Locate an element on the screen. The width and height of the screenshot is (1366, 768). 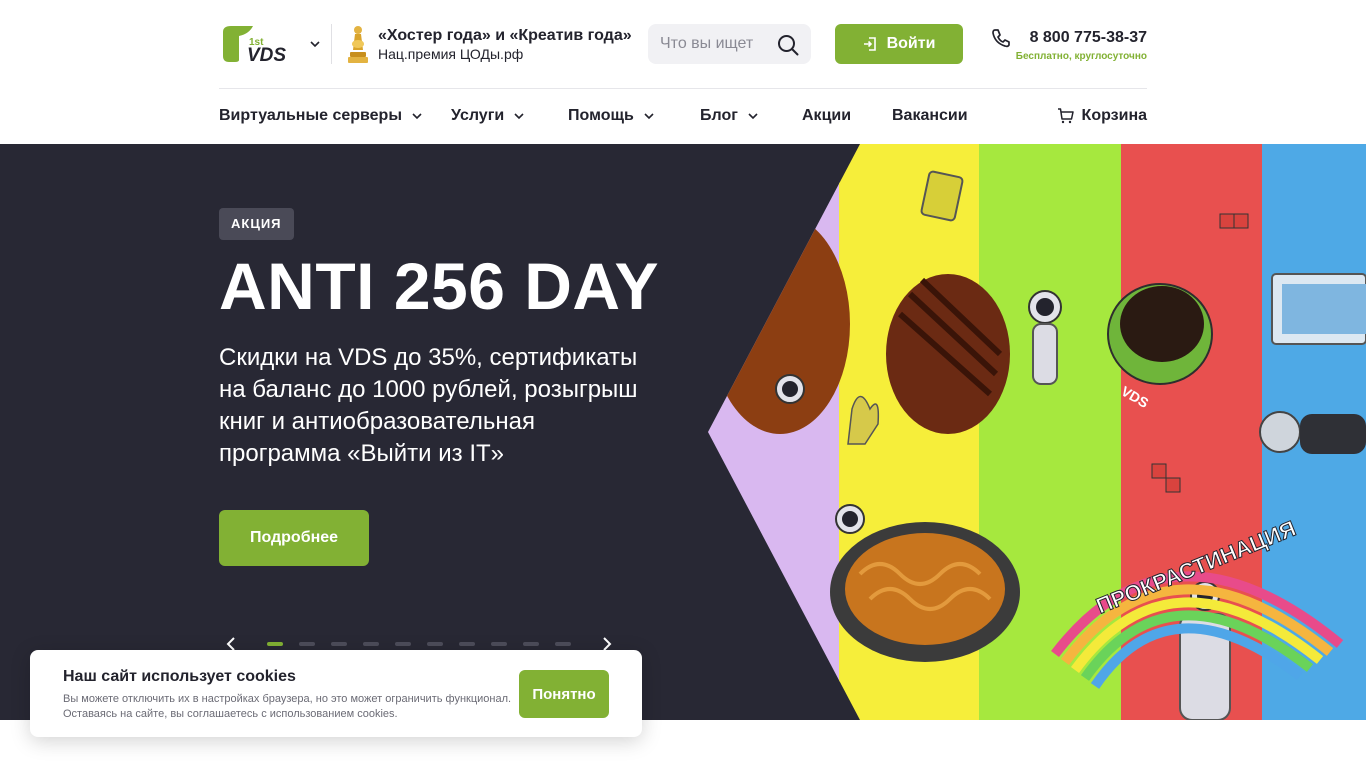
search-input is located at coordinates (715, 44).